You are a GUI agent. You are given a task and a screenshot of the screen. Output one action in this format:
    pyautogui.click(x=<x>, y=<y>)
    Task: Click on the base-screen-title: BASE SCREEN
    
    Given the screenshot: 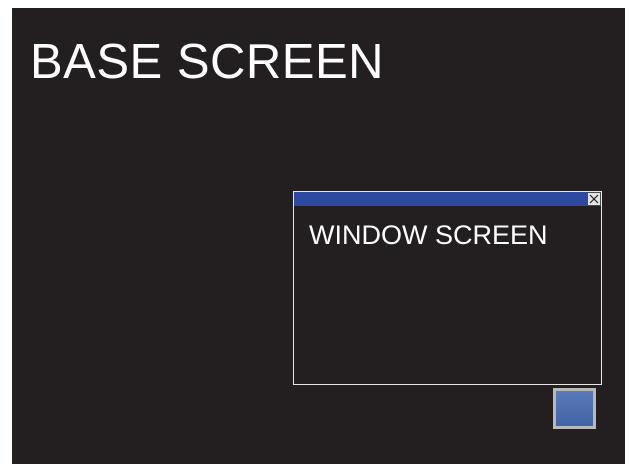 What is the action you would take?
    pyautogui.click(x=207, y=62)
    